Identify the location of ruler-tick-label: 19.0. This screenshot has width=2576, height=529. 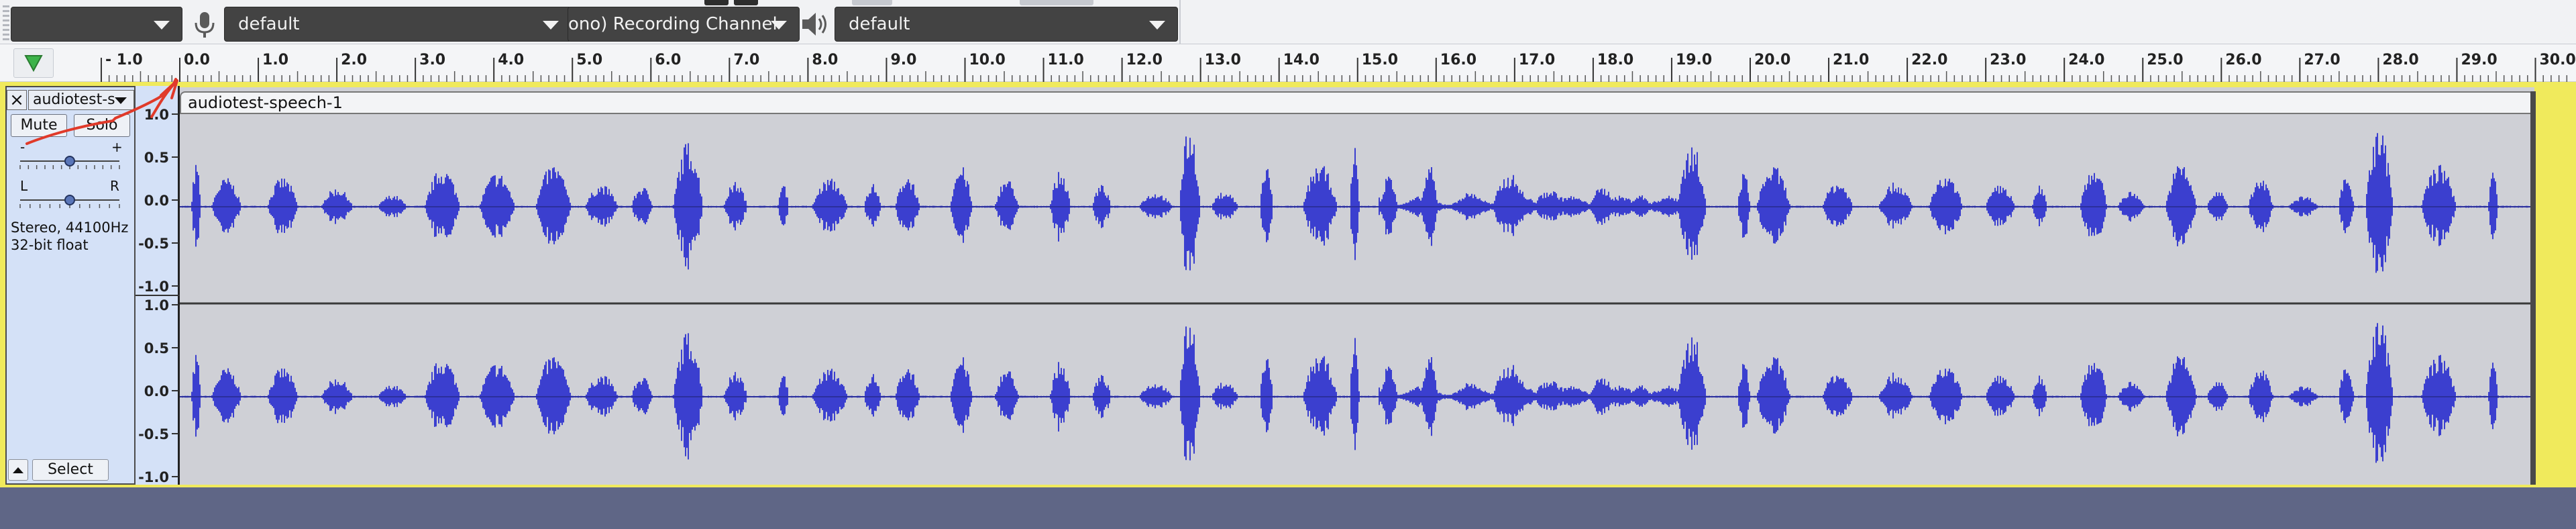
(1694, 60).